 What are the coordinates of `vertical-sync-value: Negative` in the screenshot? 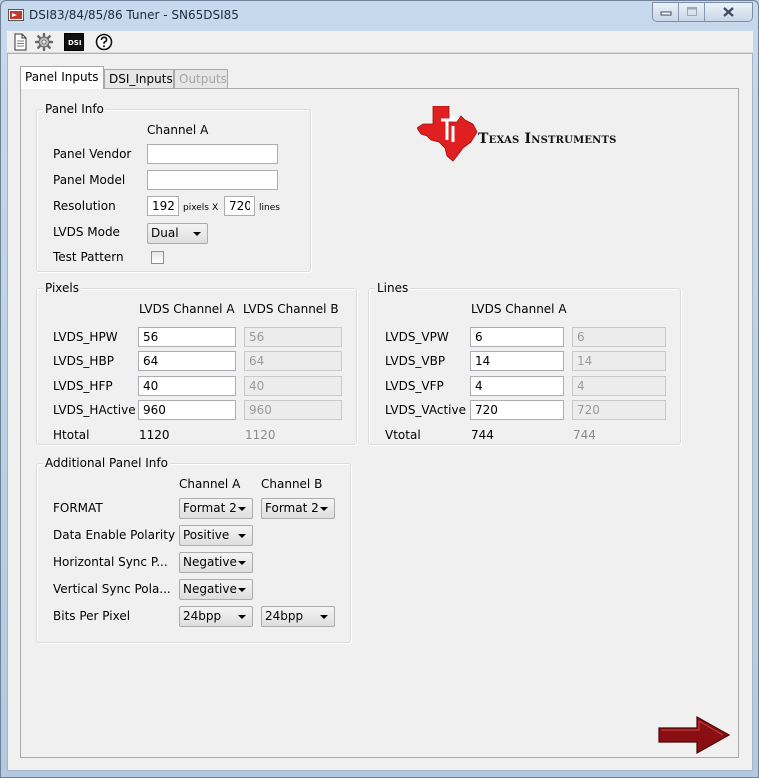 It's located at (210, 589).